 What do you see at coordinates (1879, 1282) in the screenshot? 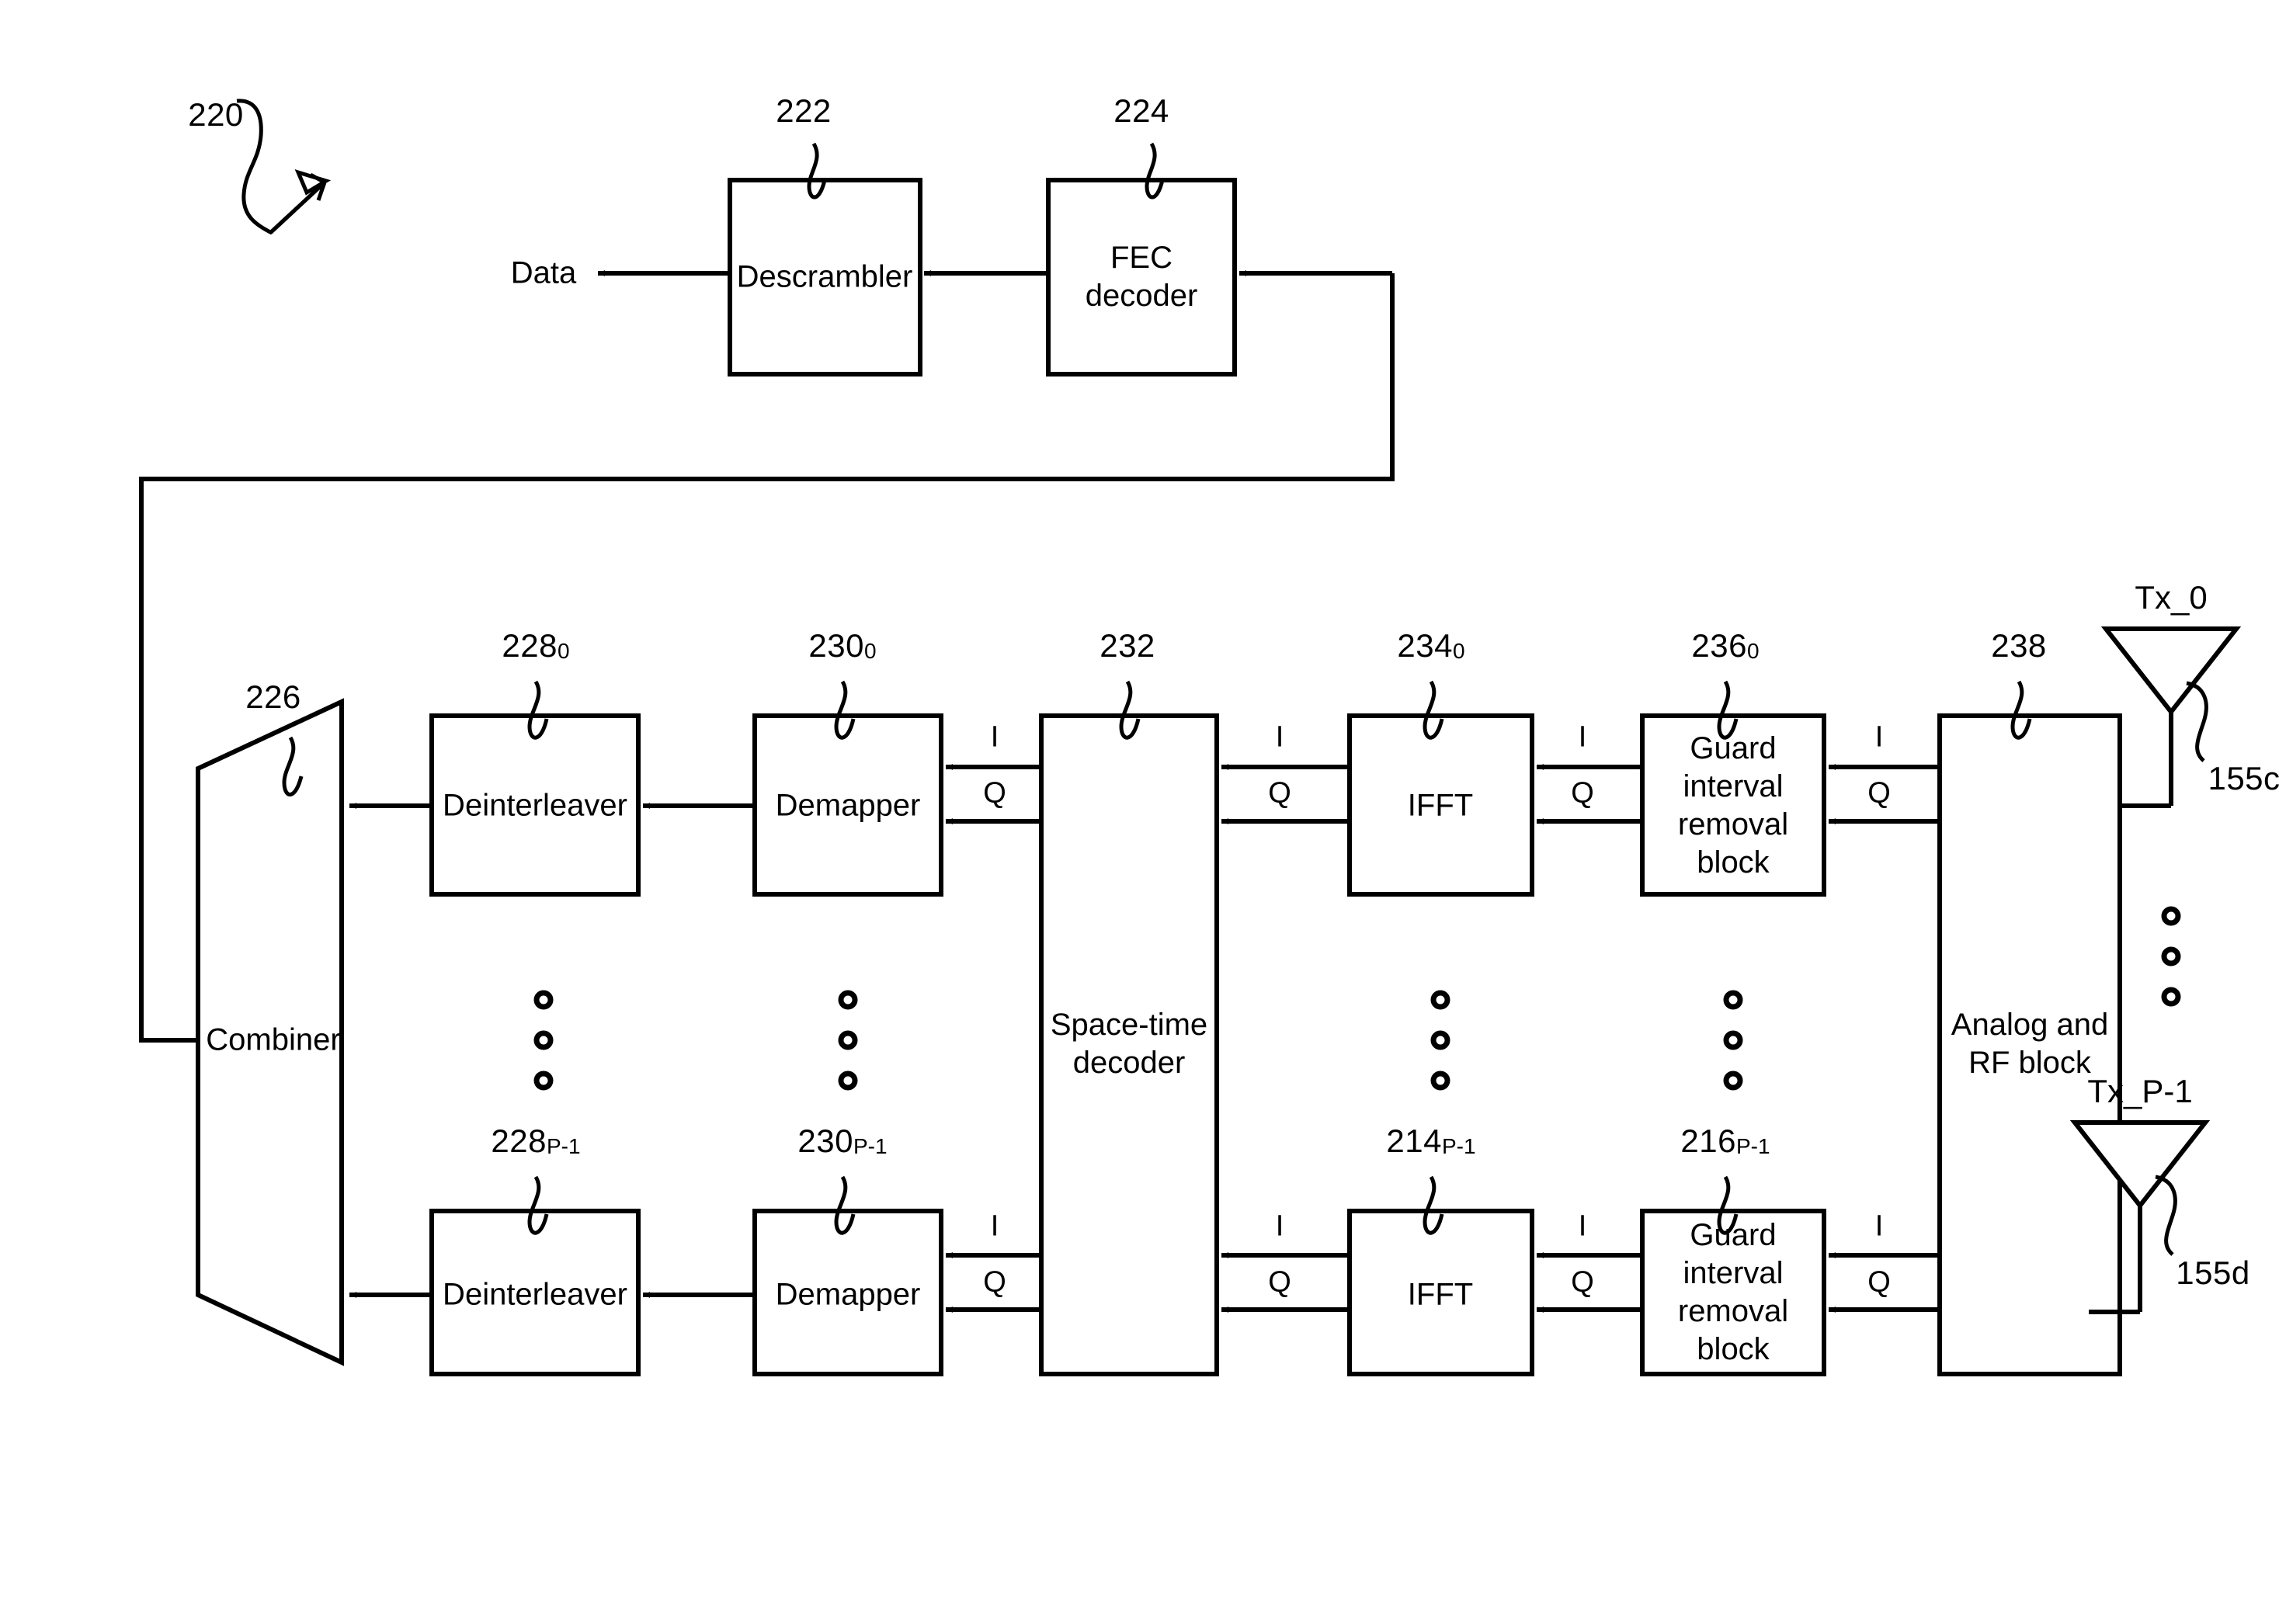
I see `signal-label-q-rf-guard-p-1: Q` at bounding box center [1879, 1282].